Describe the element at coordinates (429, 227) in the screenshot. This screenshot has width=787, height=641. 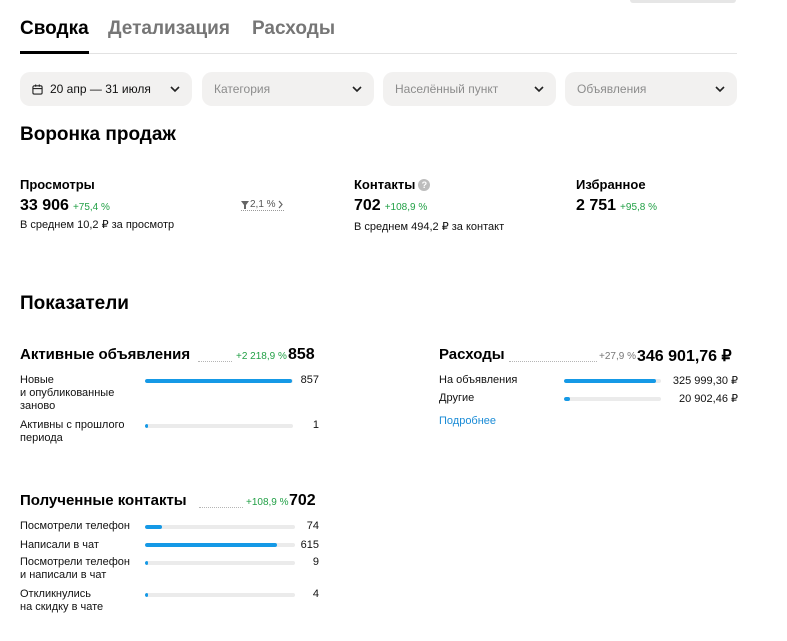
I see `contacts-average: В среднем 494,2 ₽ за контакт` at that location.